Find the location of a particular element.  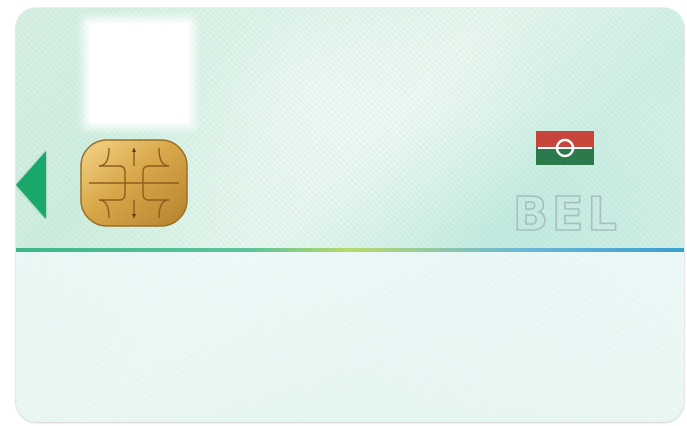

photo-placeholder is located at coordinates (139, 73).